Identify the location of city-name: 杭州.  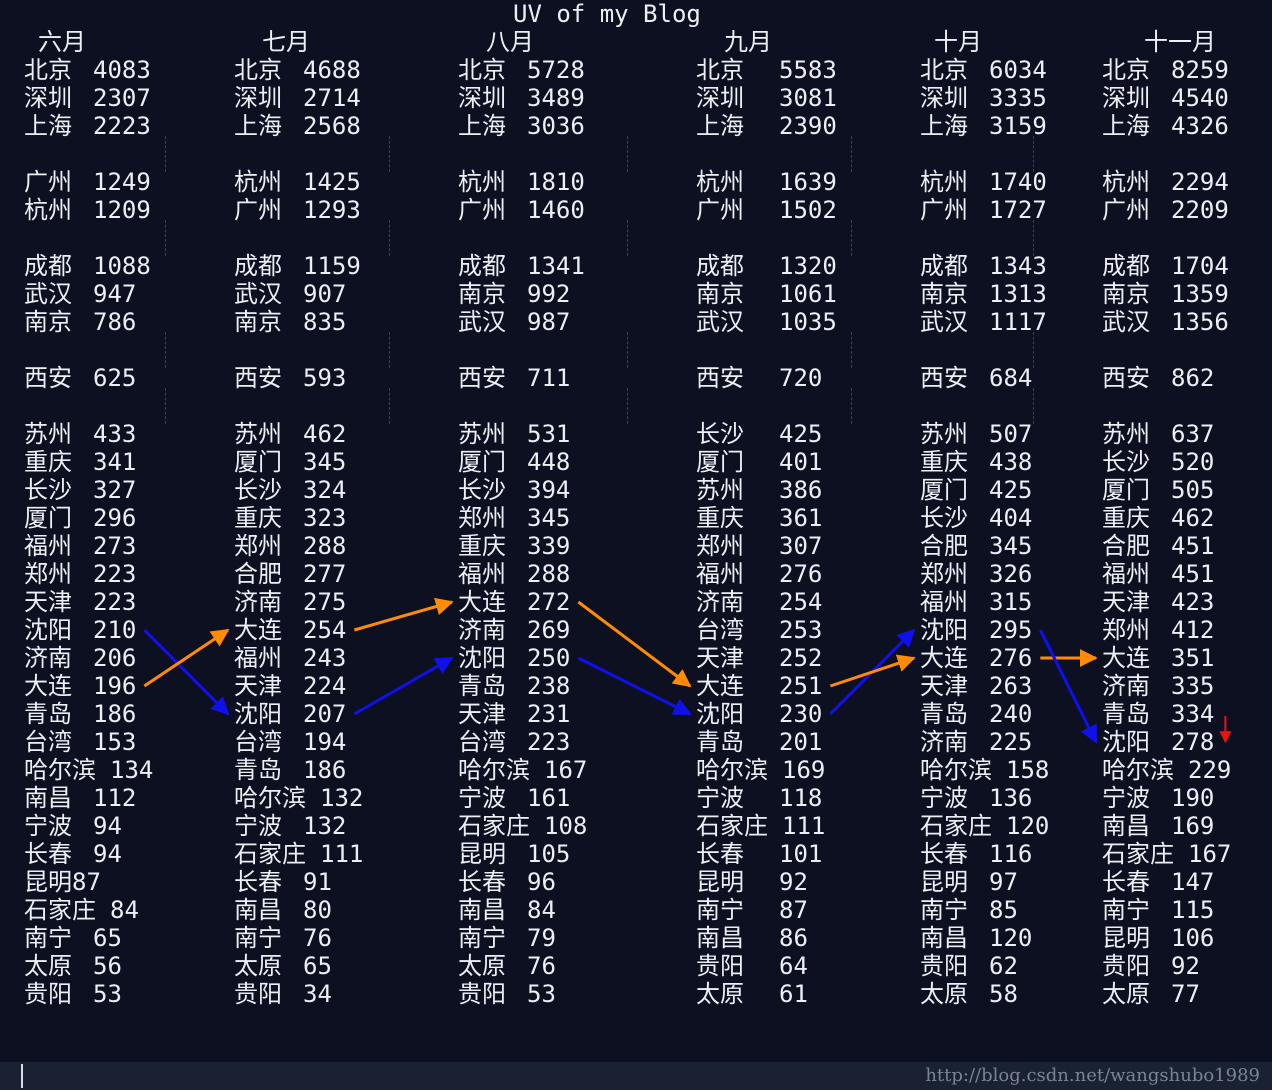
(1126, 182).